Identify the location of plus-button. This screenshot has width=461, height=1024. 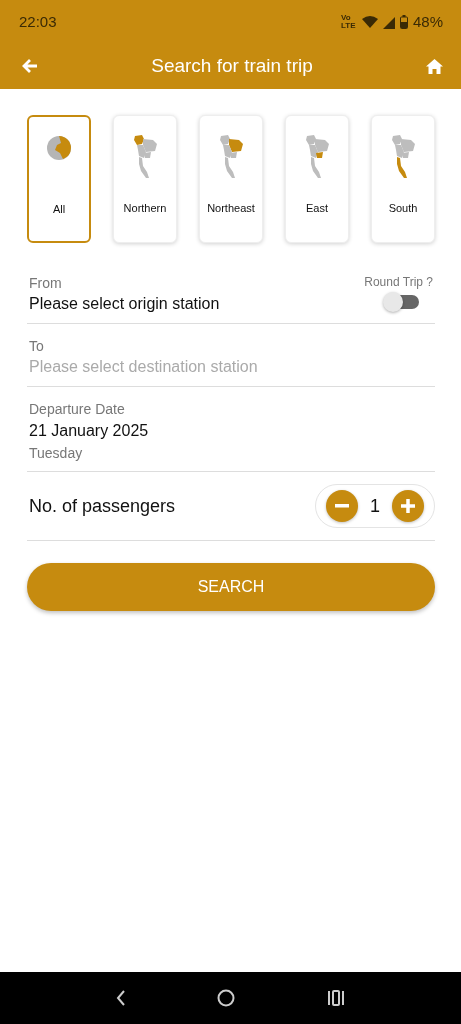
(408, 506).